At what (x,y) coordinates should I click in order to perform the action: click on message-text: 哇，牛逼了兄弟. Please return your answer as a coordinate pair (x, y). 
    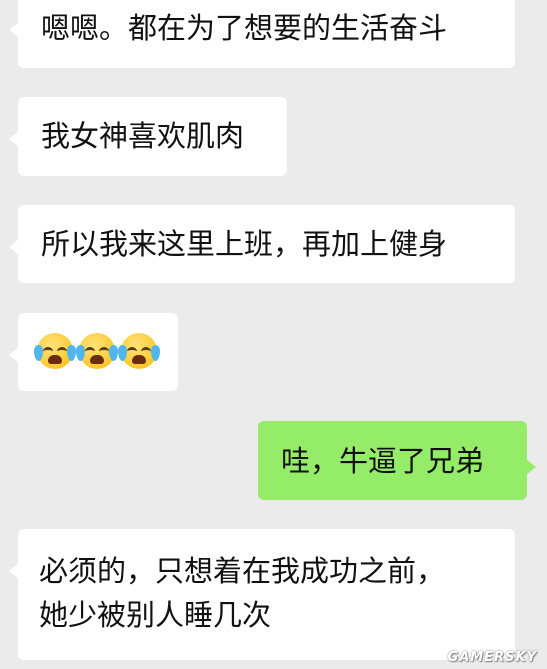
    Looking at the image, I should click on (383, 461).